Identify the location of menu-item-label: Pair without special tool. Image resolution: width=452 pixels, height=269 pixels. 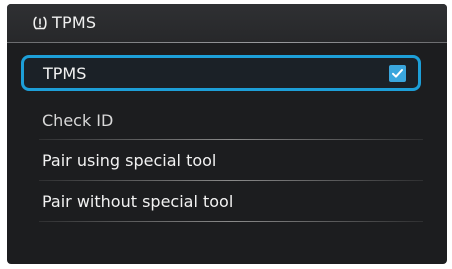
(138, 201).